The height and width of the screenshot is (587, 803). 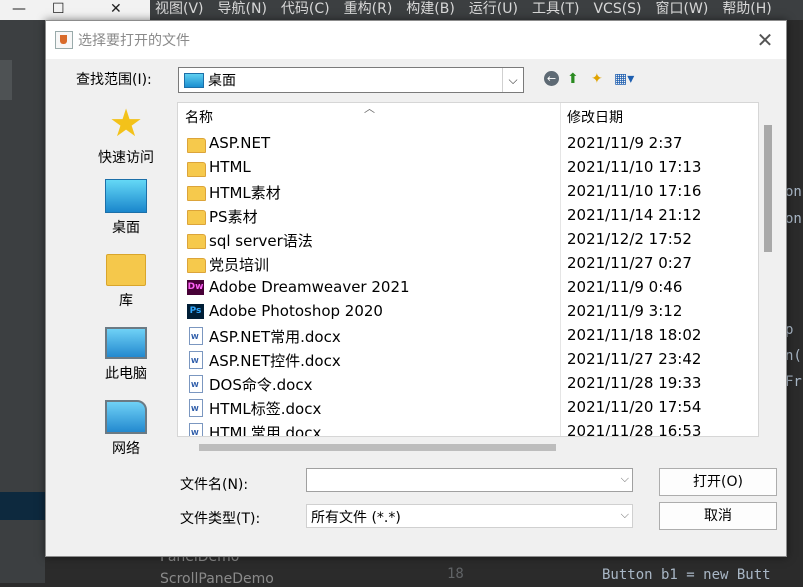 What do you see at coordinates (126, 449) in the screenshot?
I see `place-label: 网络` at bounding box center [126, 449].